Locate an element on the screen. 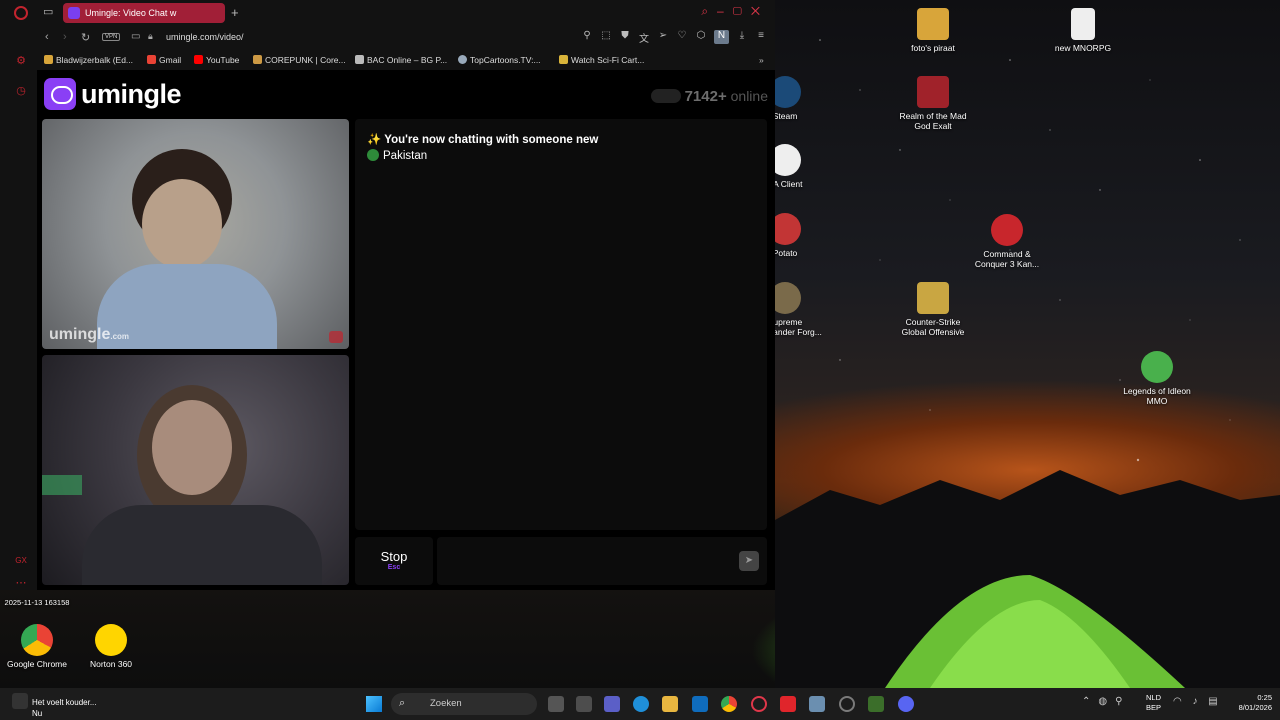 Image resolution: width=1280 pixels, height=720 pixels. topcartoons-icon is located at coordinates (462, 59).